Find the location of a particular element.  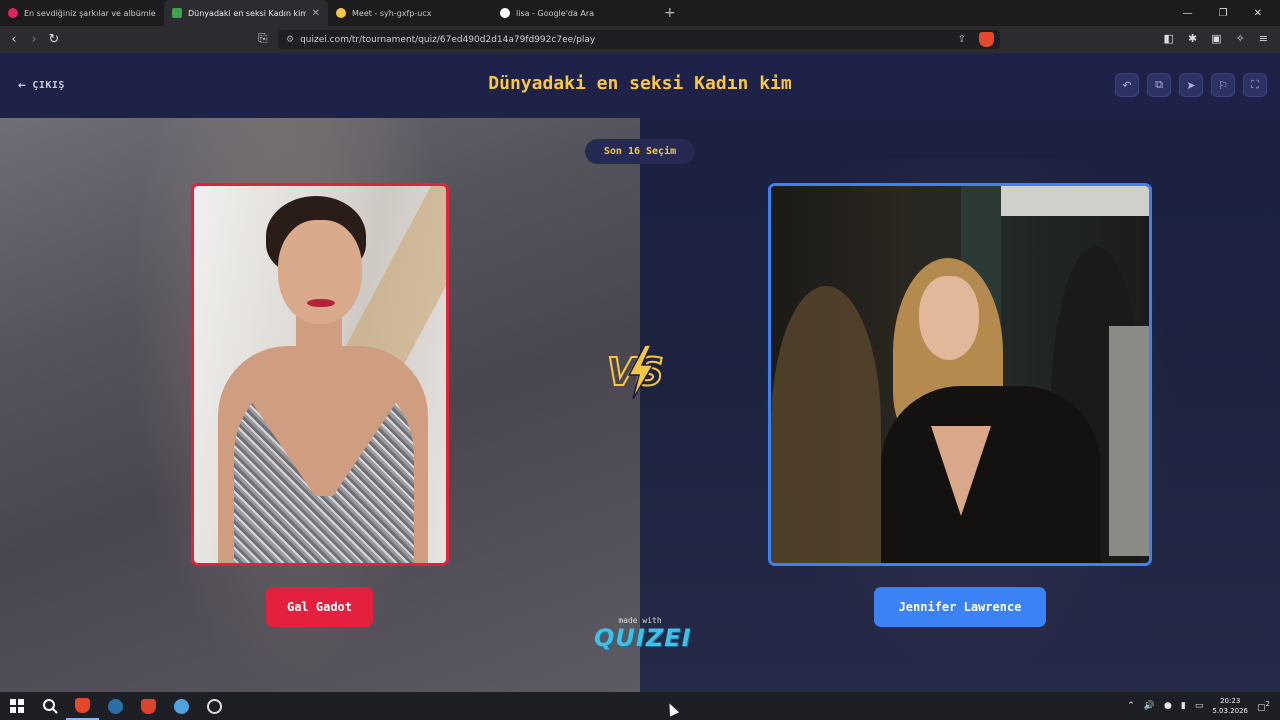

quizei-logo-text: QUIZEI is located at coordinates (643, 638).